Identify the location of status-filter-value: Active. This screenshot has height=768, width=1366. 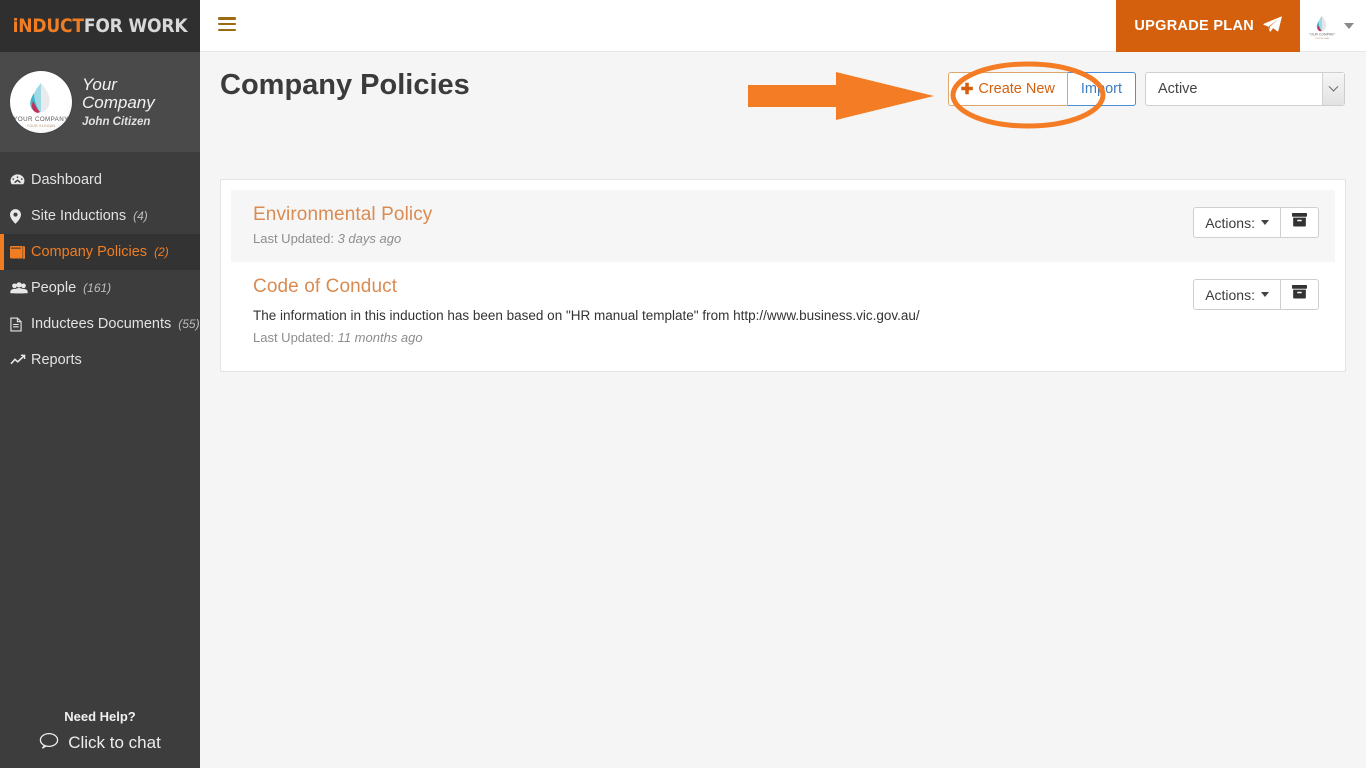
(1178, 89).